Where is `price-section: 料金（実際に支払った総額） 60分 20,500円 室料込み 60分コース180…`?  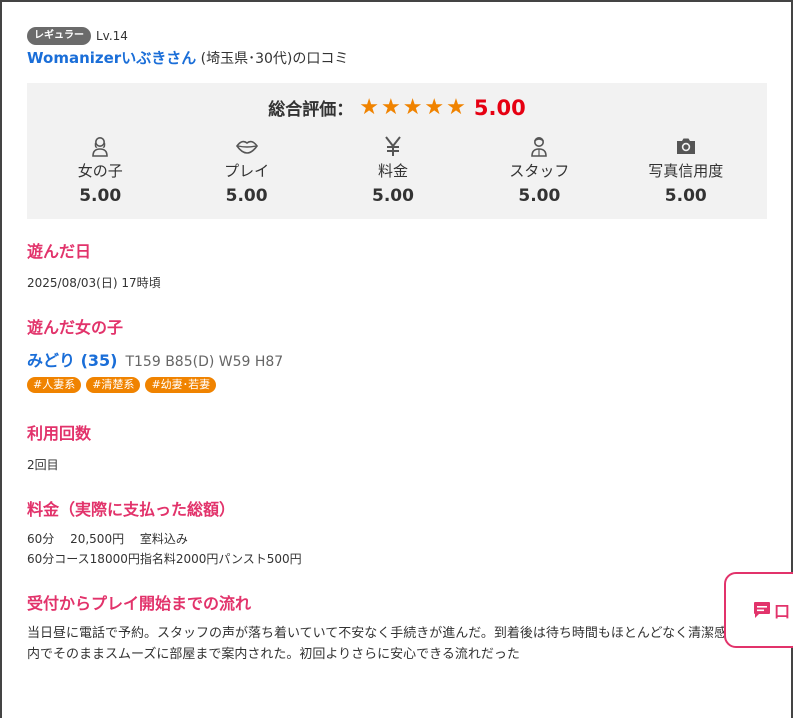 price-section: 料金（実際に支払った総額） 60分 20,500円 室料込み 60分コース180… is located at coordinates (397, 534).